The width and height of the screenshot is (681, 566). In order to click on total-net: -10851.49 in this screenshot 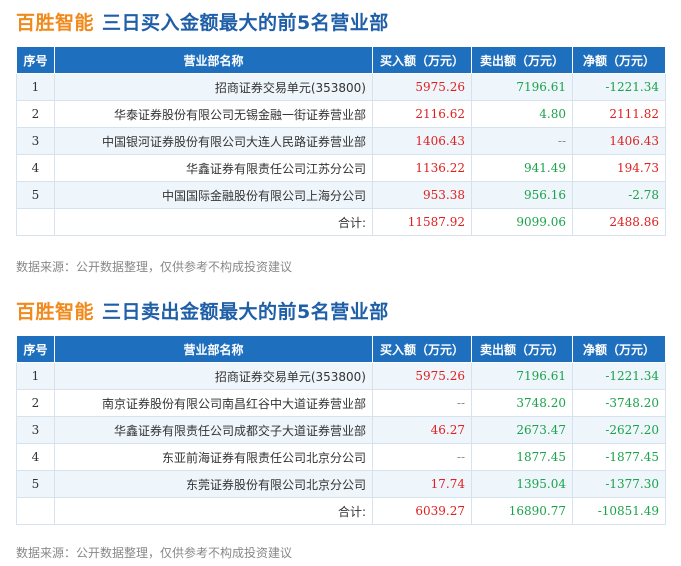, I will do `click(619, 511)`.